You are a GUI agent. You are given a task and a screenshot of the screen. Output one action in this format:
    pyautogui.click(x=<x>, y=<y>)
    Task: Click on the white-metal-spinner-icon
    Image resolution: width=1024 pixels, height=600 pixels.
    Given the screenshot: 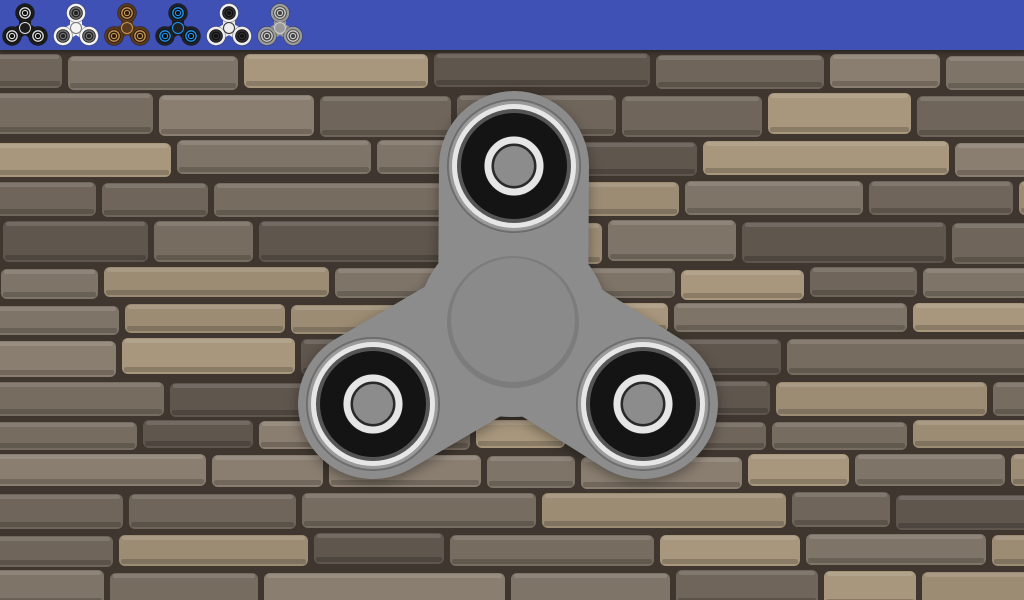 What is the action you would take?
    pyautogui.click(x=229, y=24)
    